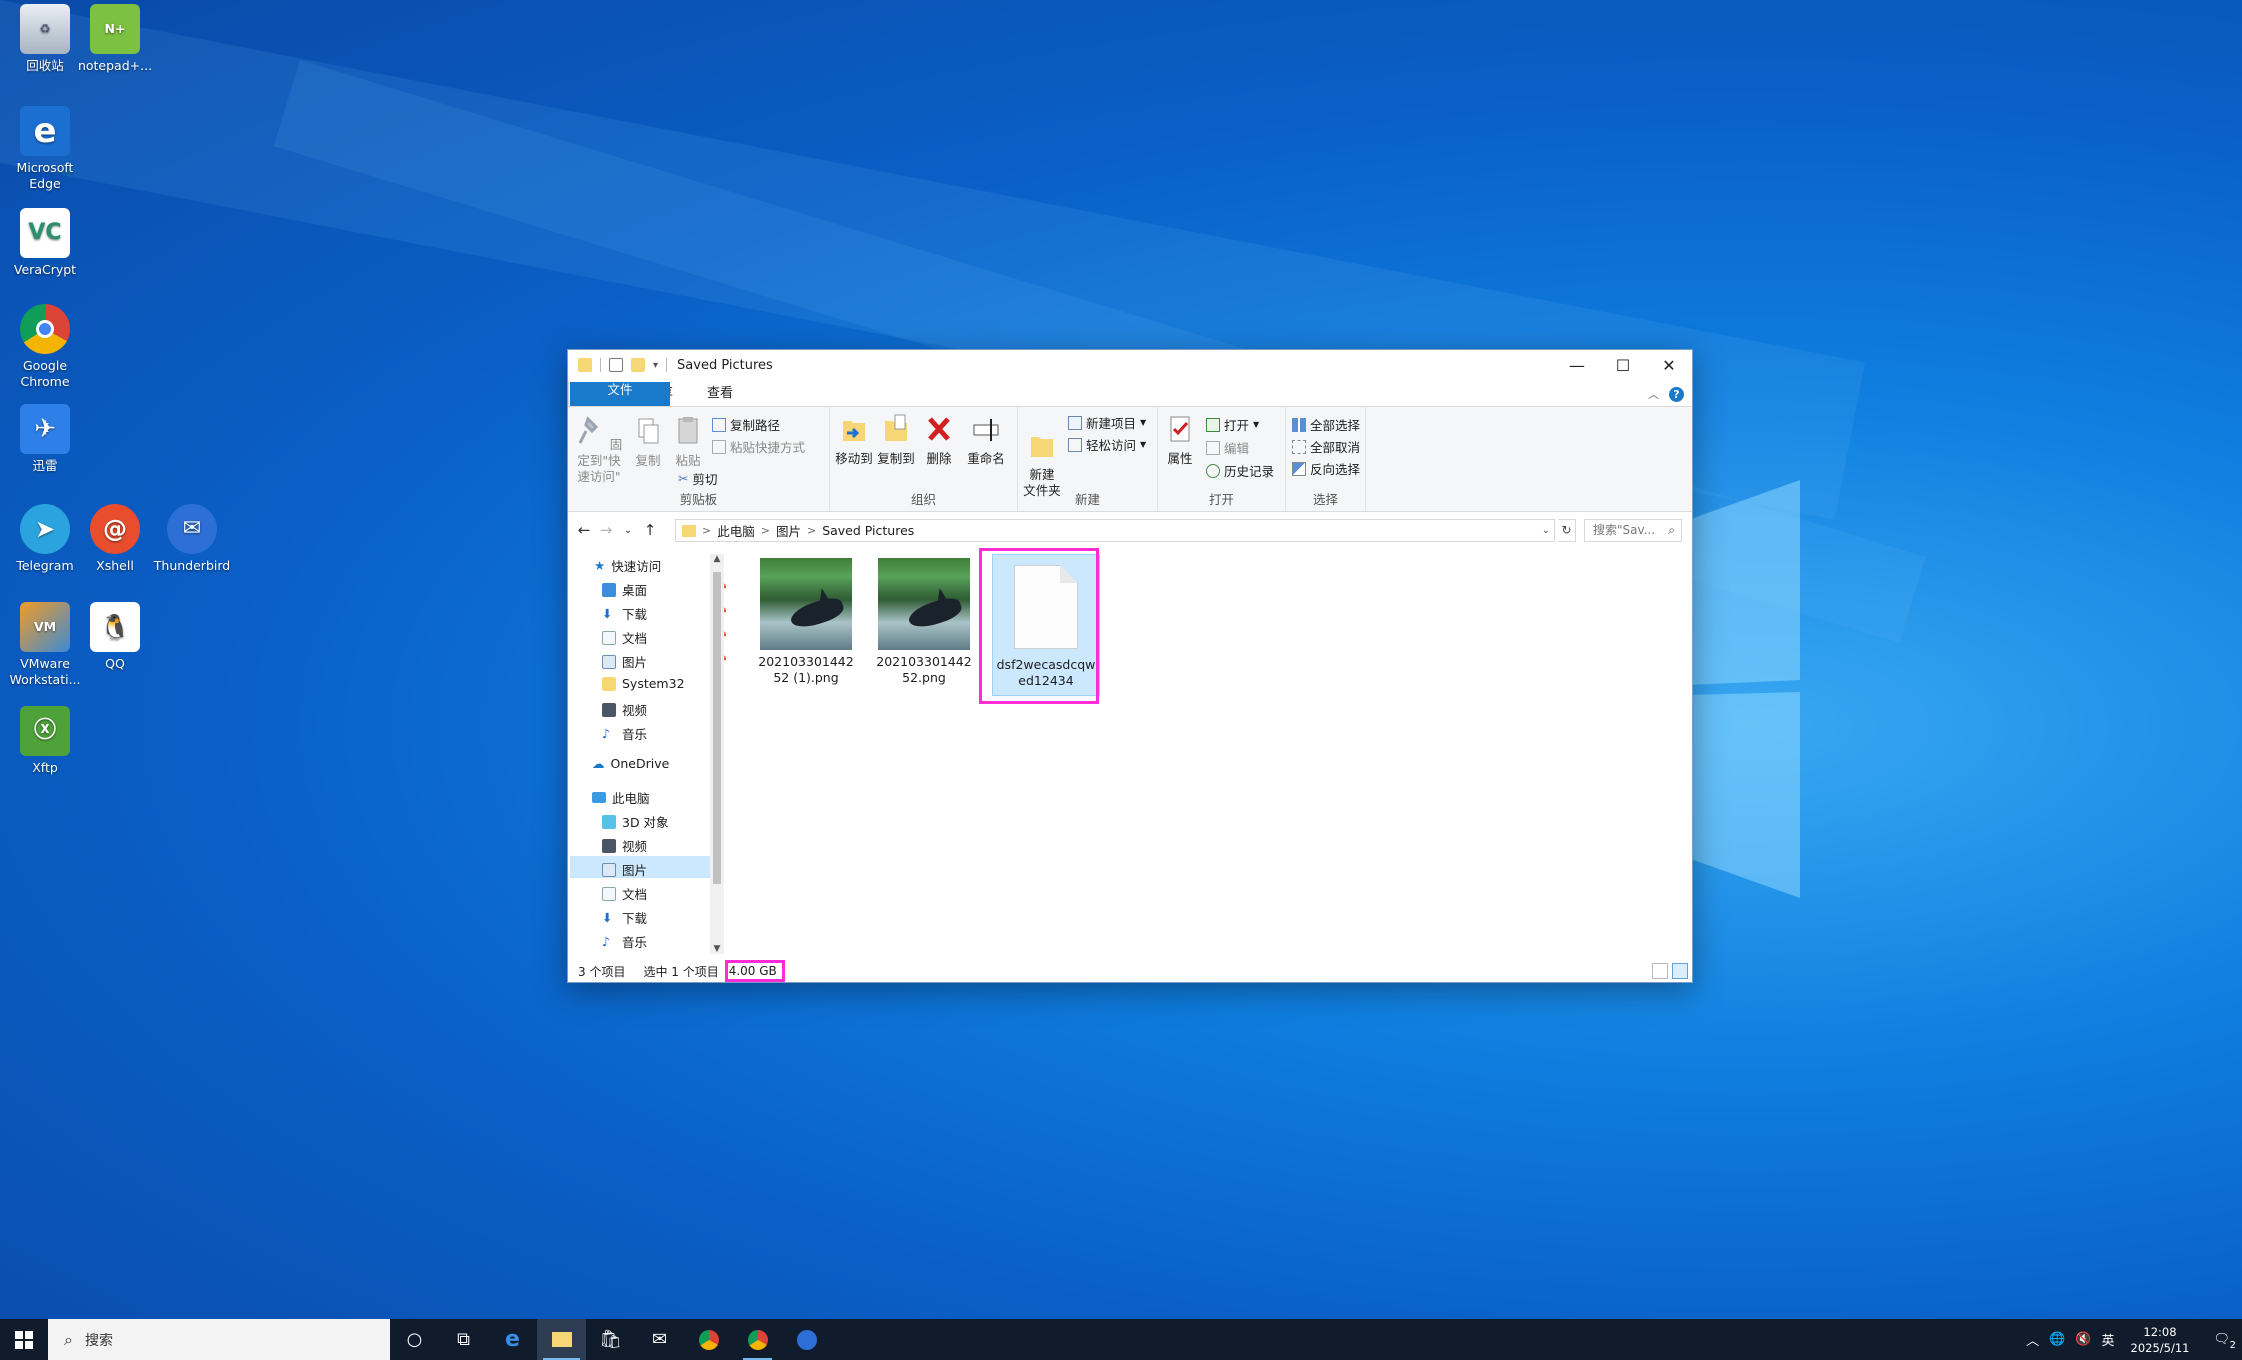 The image size is (2242, 1360). What do you see at coordinates (624, 893) in the screenshot?
I see `nav-item-documents: 文档` at bounding box center [624, 893].